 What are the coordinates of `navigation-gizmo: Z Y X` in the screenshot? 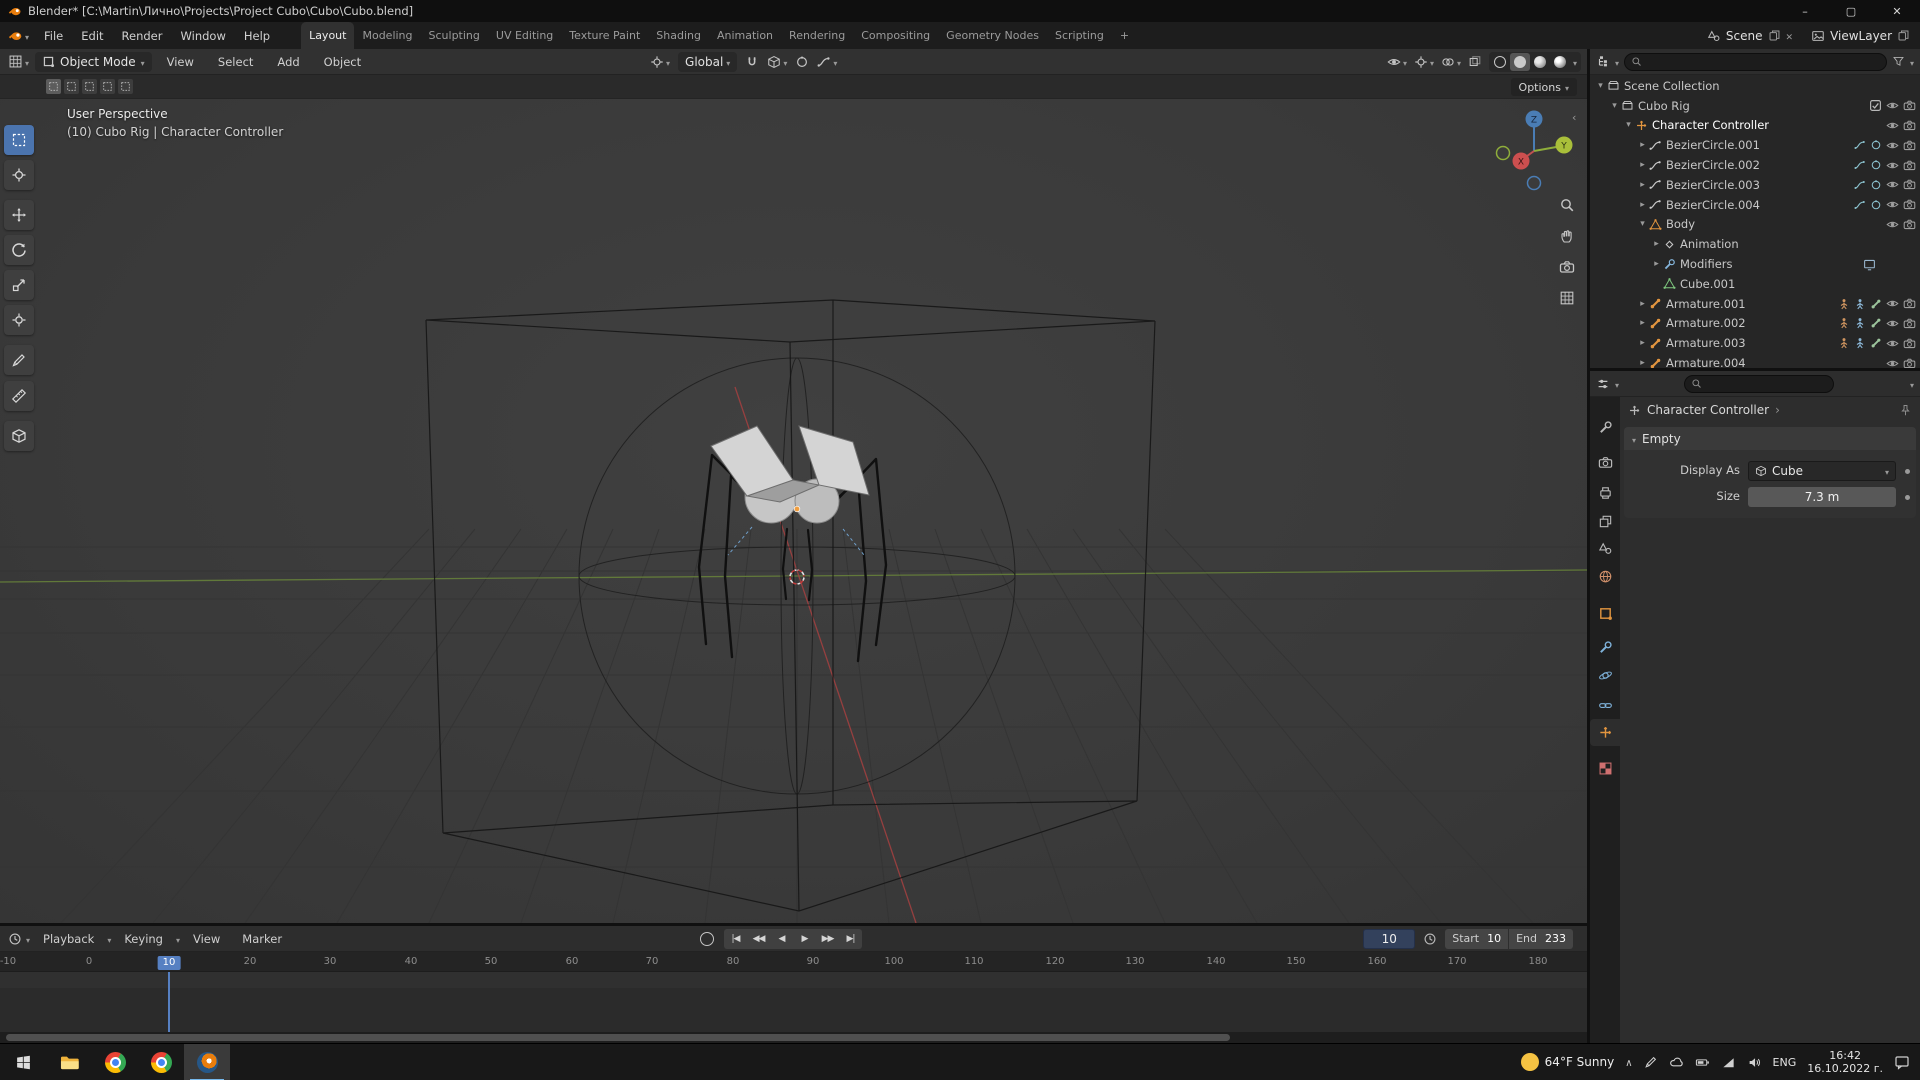 It's located at (1534, 150).